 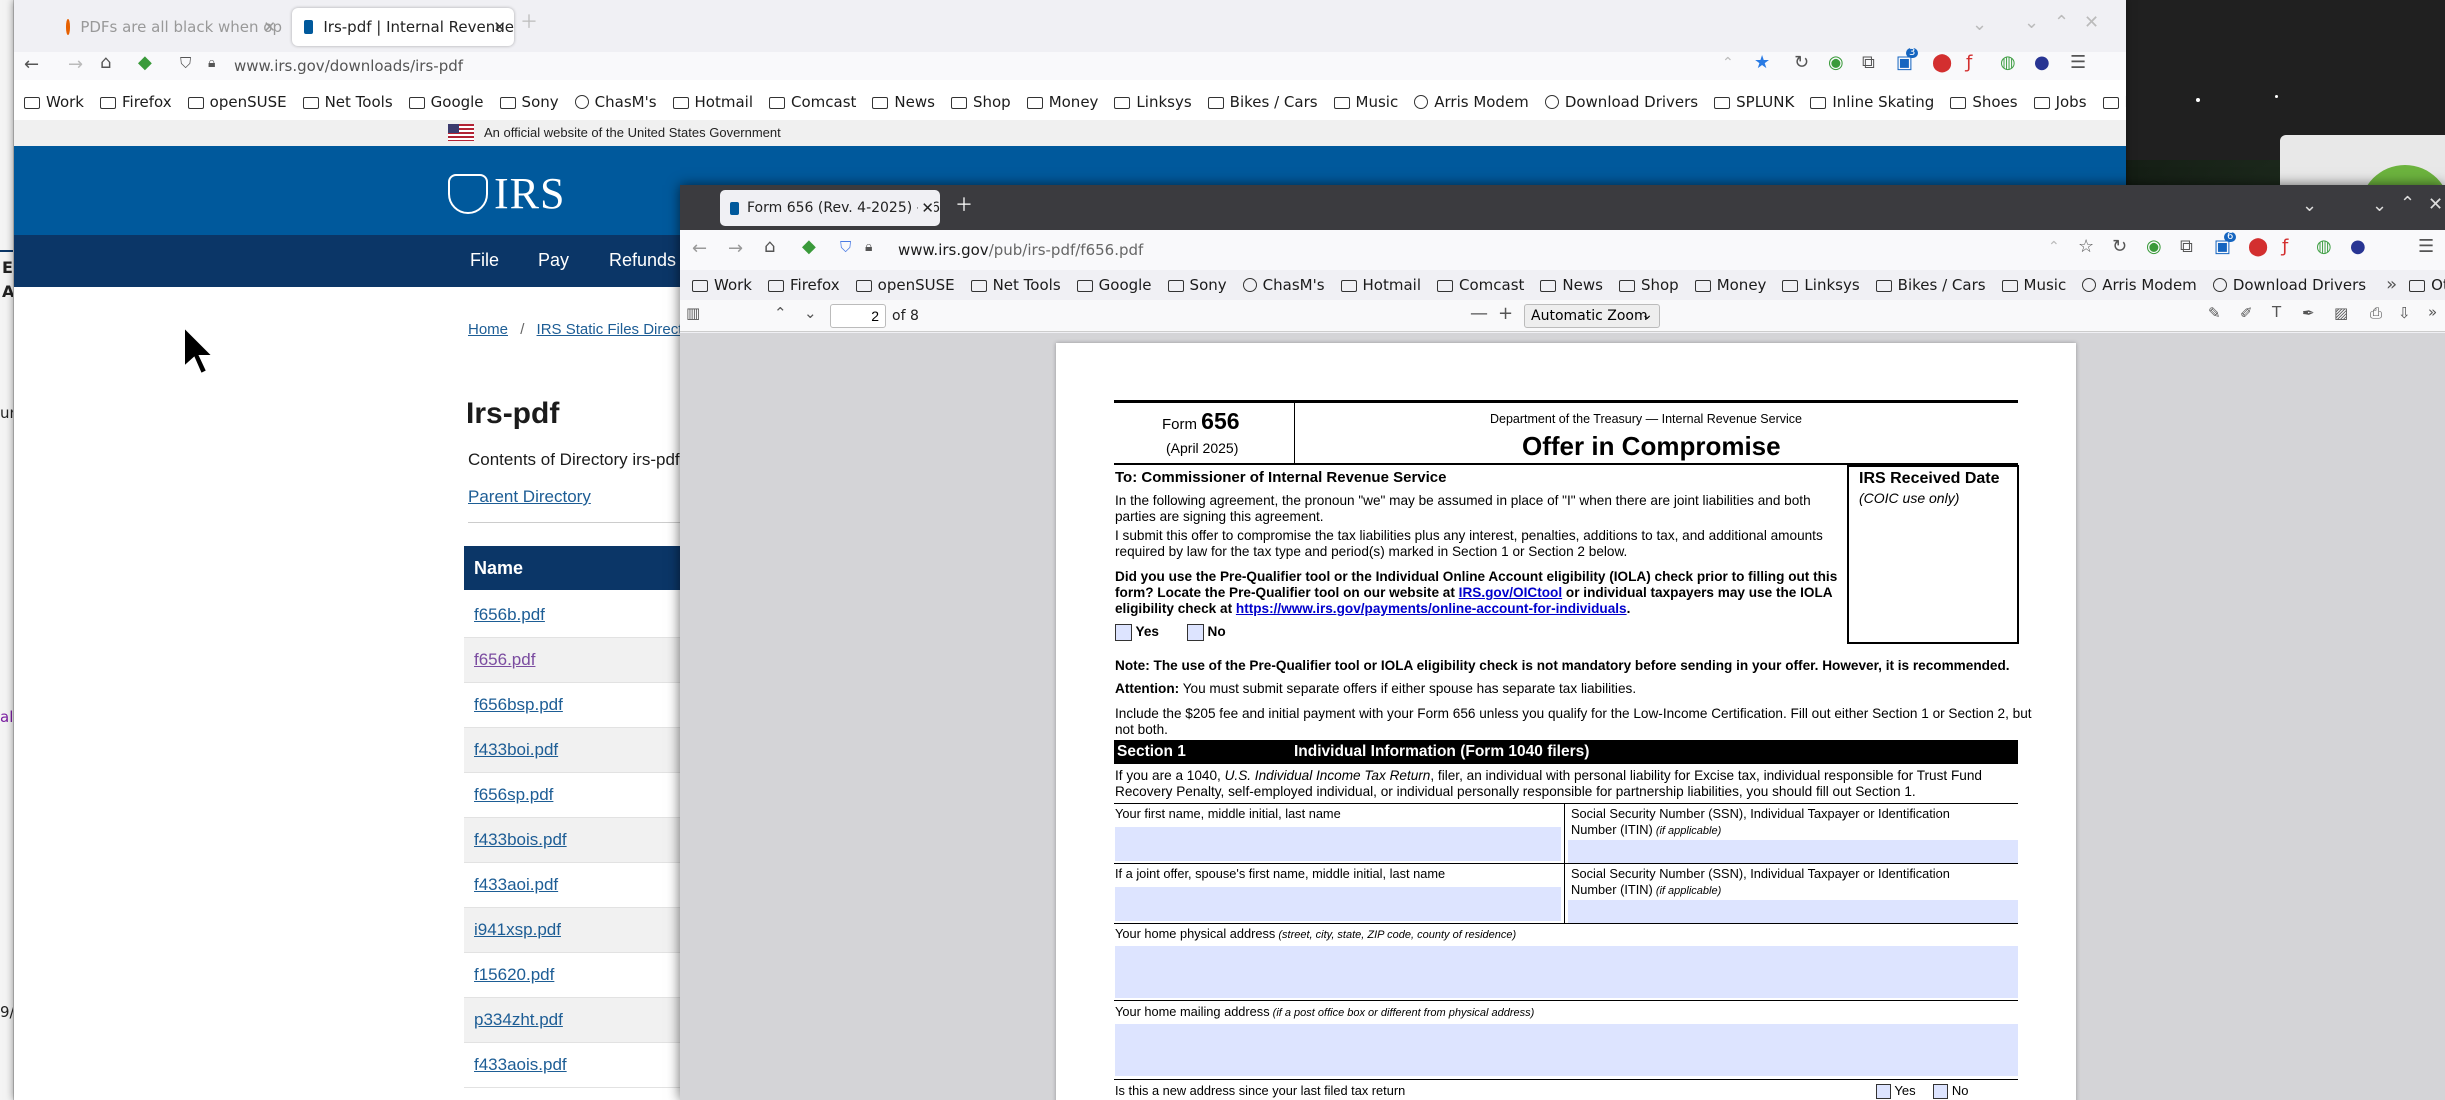 I want to click on signature-icon: ✒, so click(x=2308, y=313).